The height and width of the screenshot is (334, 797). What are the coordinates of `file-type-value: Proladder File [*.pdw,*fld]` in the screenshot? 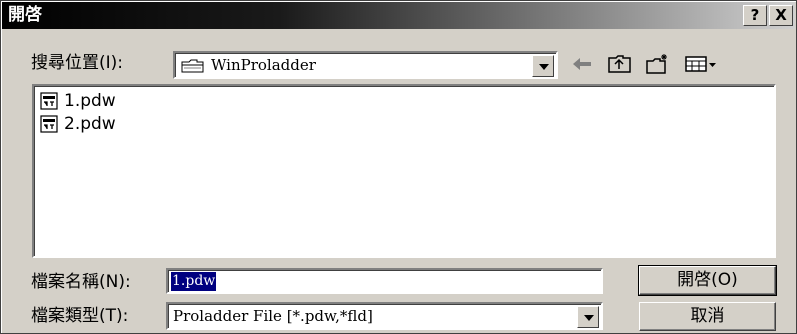 It's located at (273, 316).